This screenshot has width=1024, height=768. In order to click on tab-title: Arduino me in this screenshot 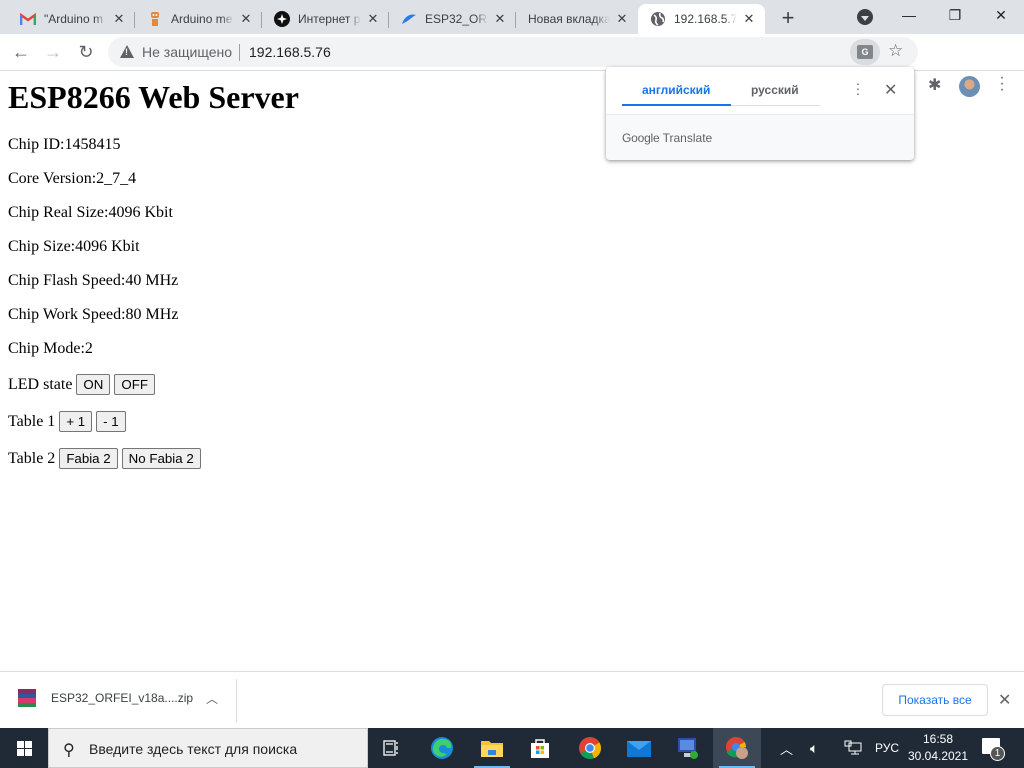, I will do `click(202, 19)`.